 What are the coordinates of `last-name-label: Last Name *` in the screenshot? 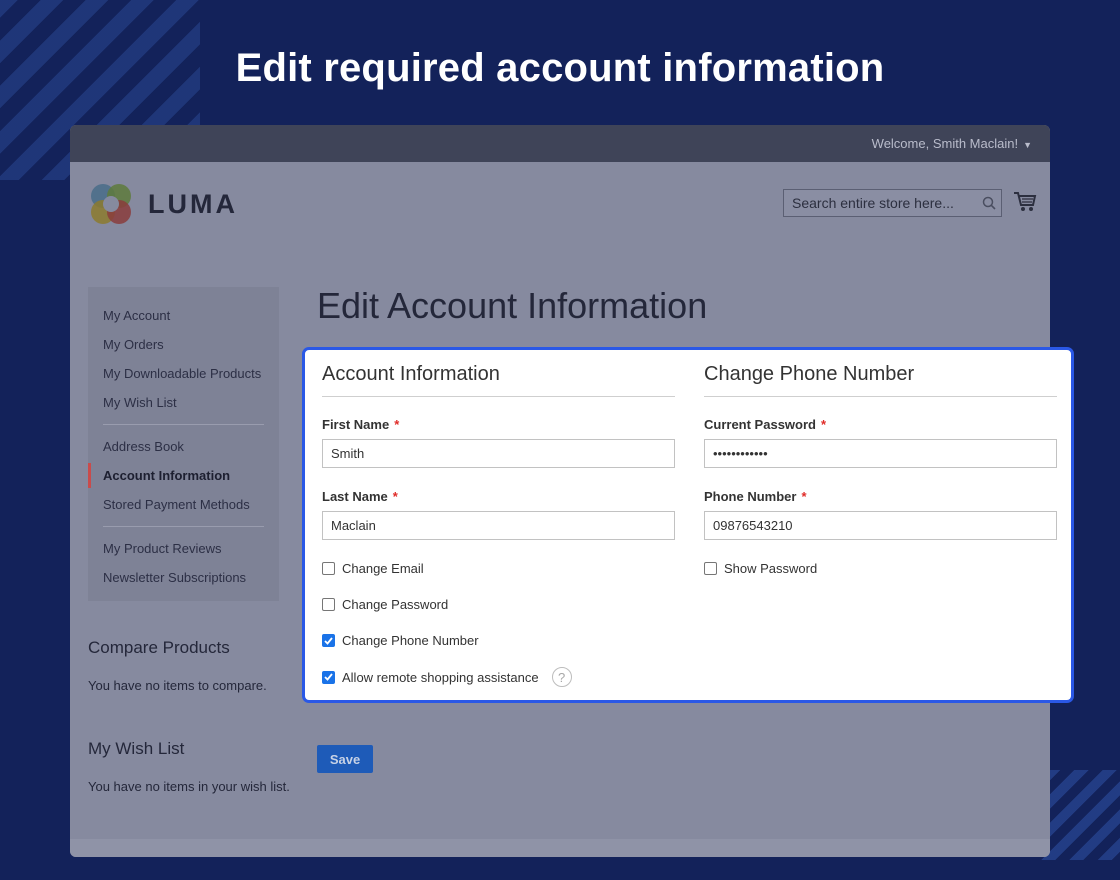 It's located at (360, 496).